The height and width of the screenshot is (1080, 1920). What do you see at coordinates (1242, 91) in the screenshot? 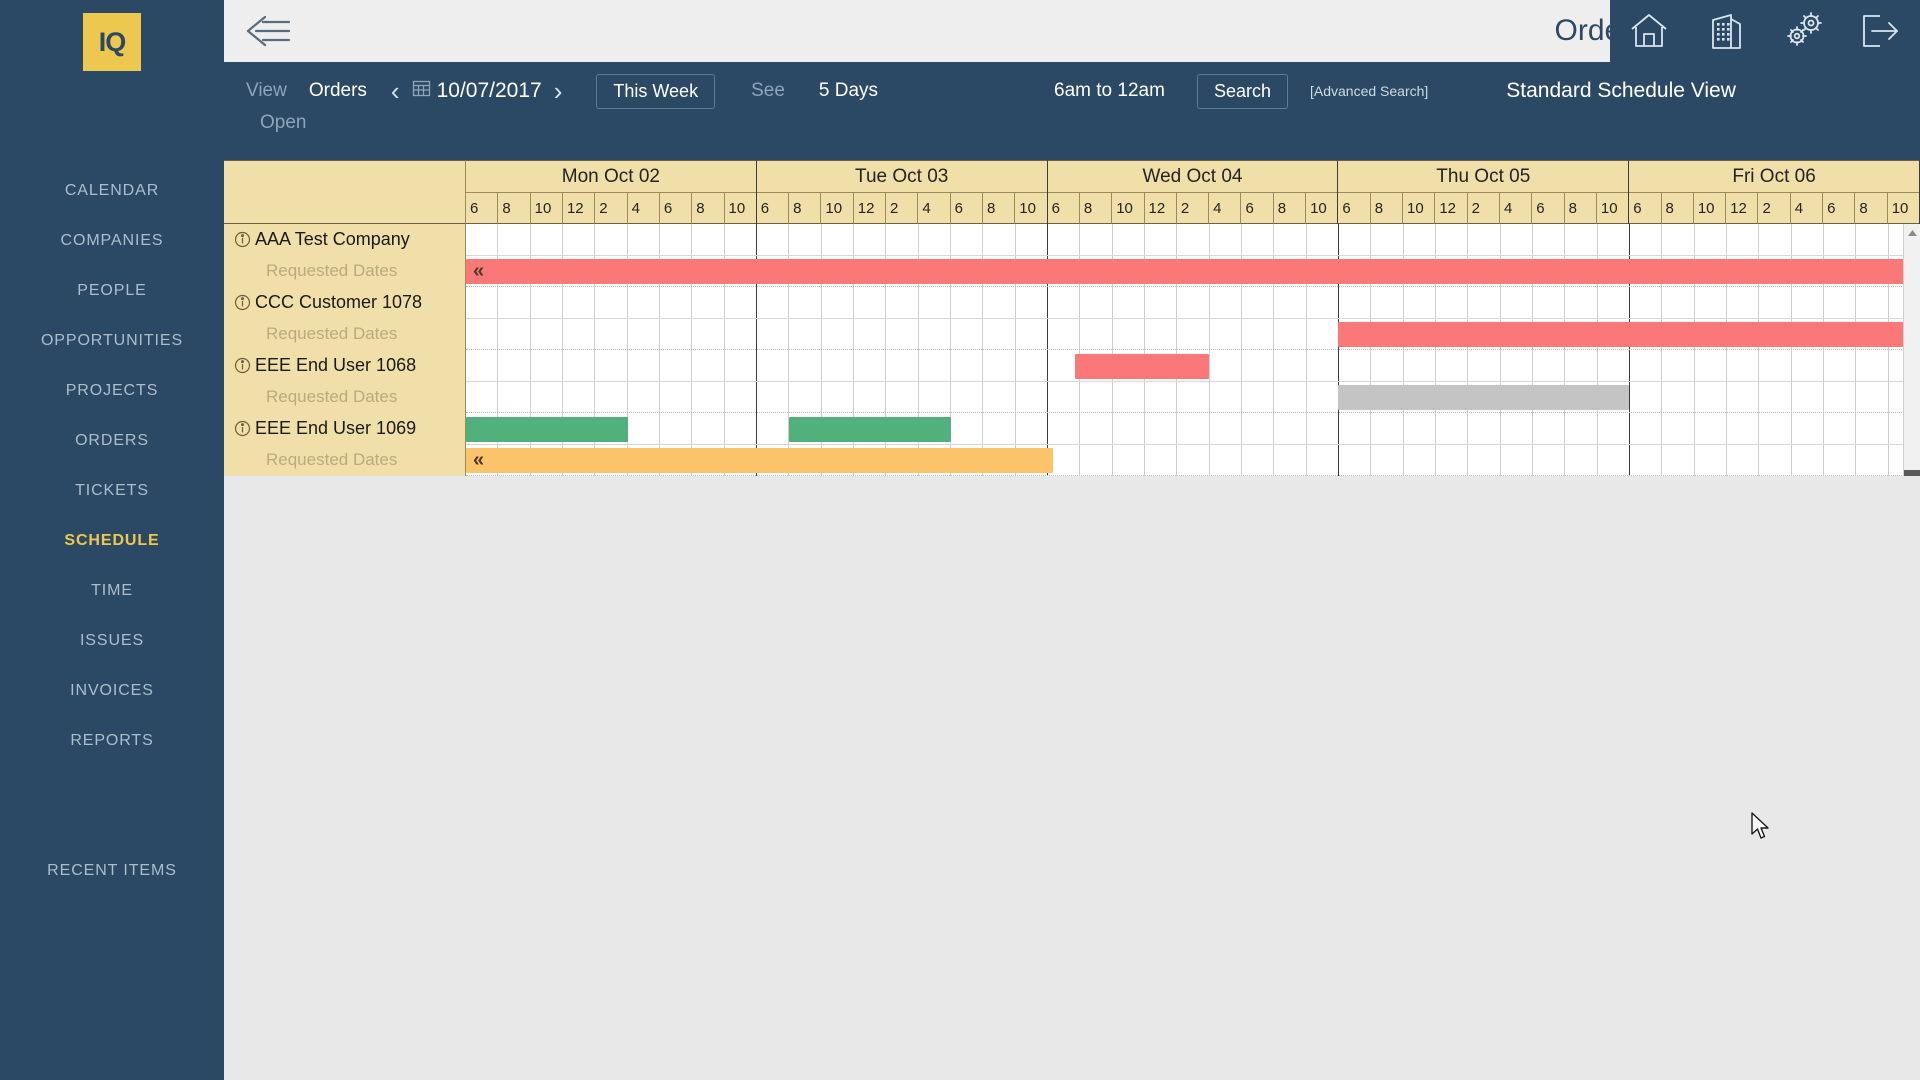
I see `search-button: Search` at bounding box center [1242, 91].